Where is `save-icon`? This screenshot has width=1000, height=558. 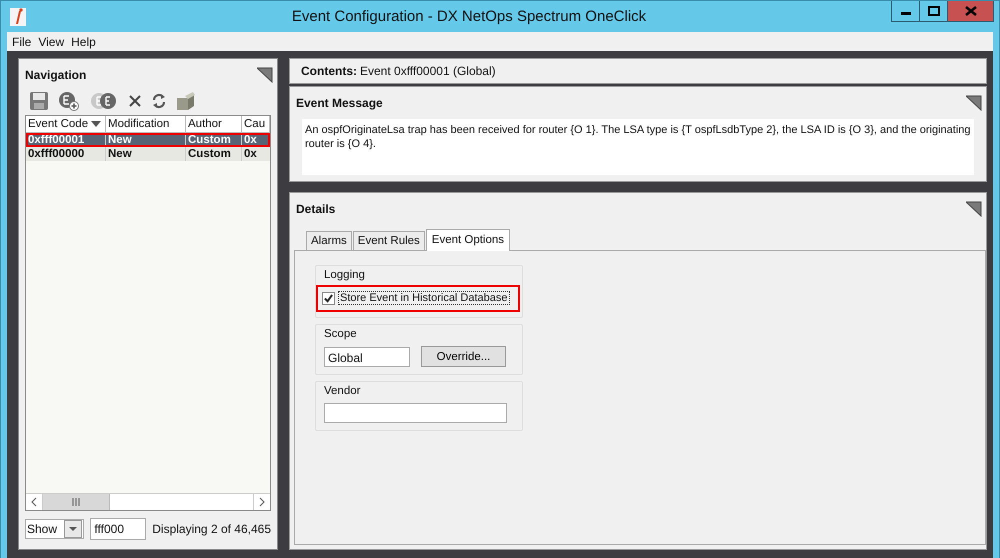 save-icon is located at coordinates (39, 101).